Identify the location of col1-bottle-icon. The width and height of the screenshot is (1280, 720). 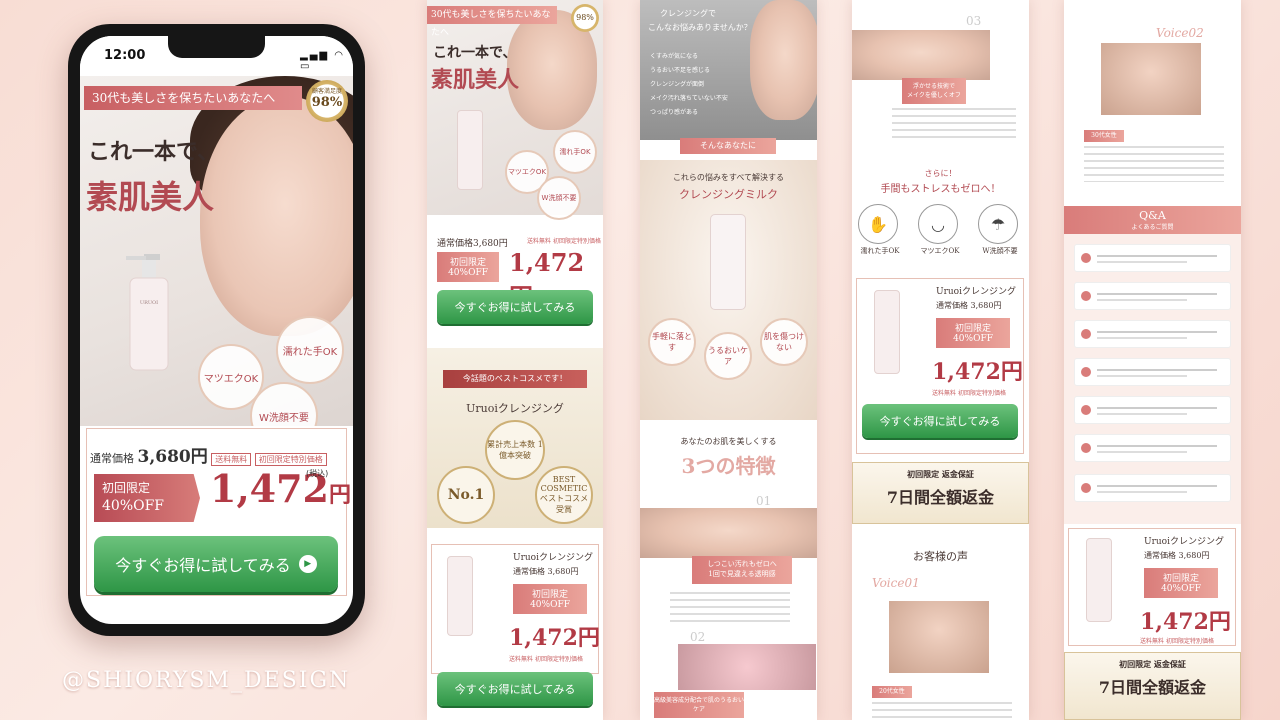
(470, 150).